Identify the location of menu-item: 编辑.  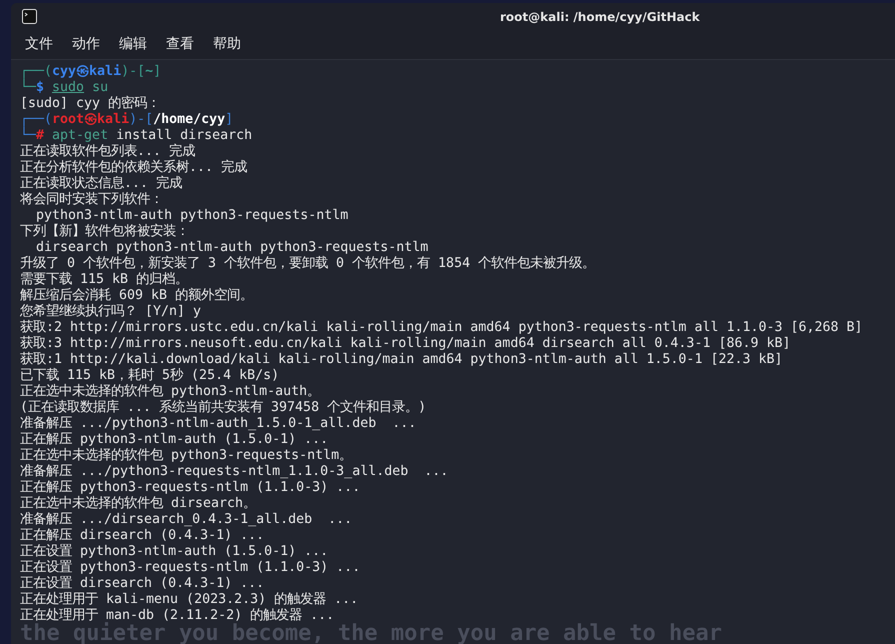
(133, 44).